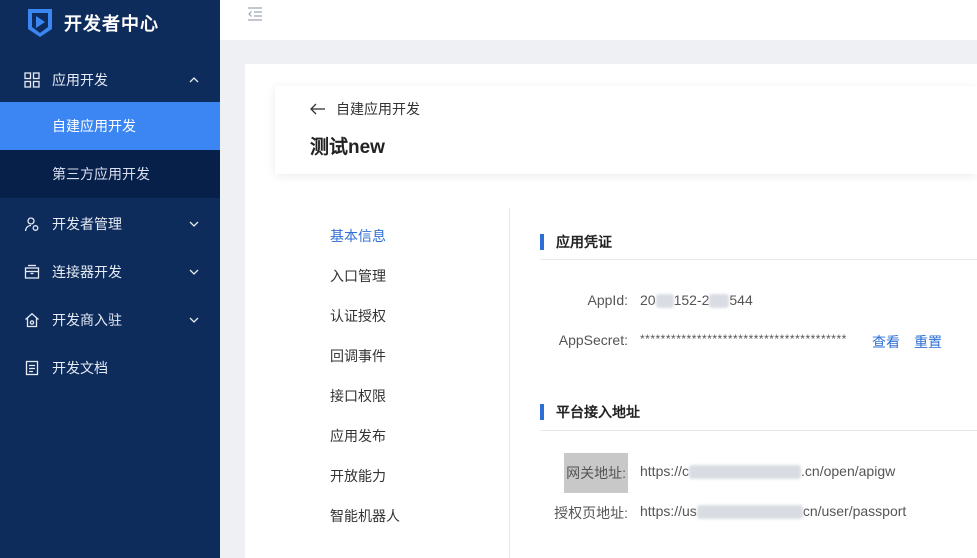  I want to click on grid-icon, so click(32, 80).